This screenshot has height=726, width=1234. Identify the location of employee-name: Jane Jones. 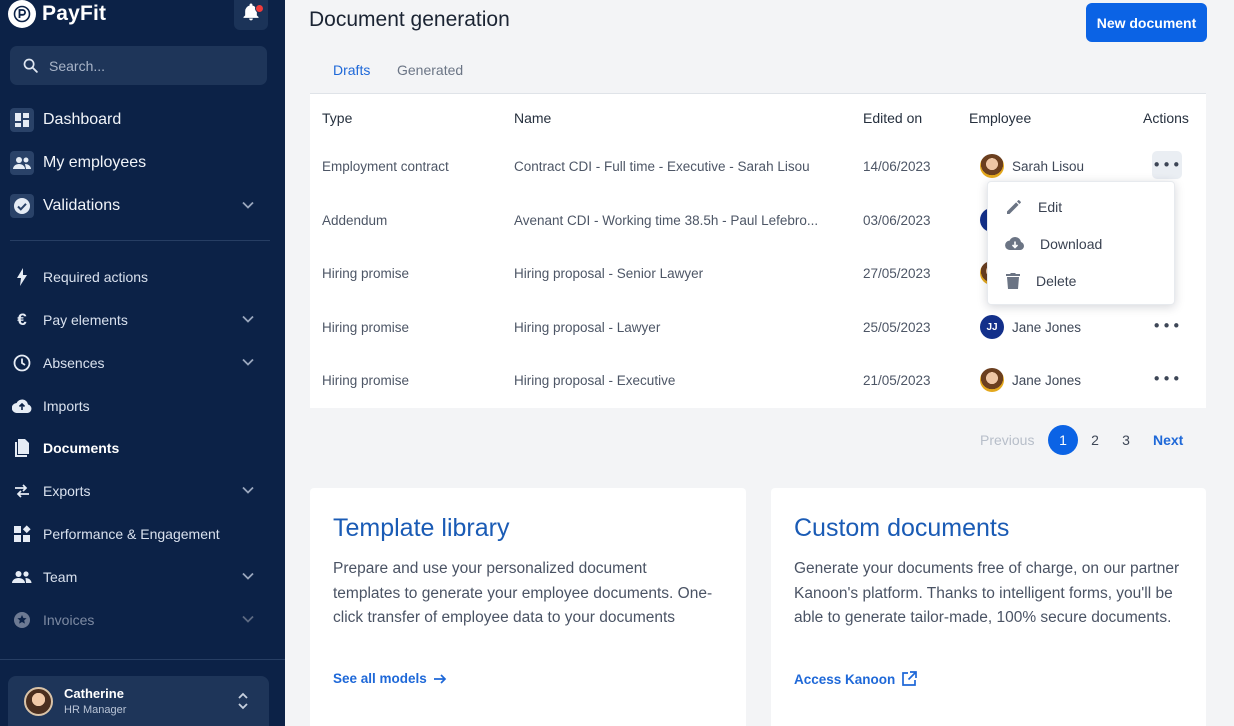
(1047, 380).